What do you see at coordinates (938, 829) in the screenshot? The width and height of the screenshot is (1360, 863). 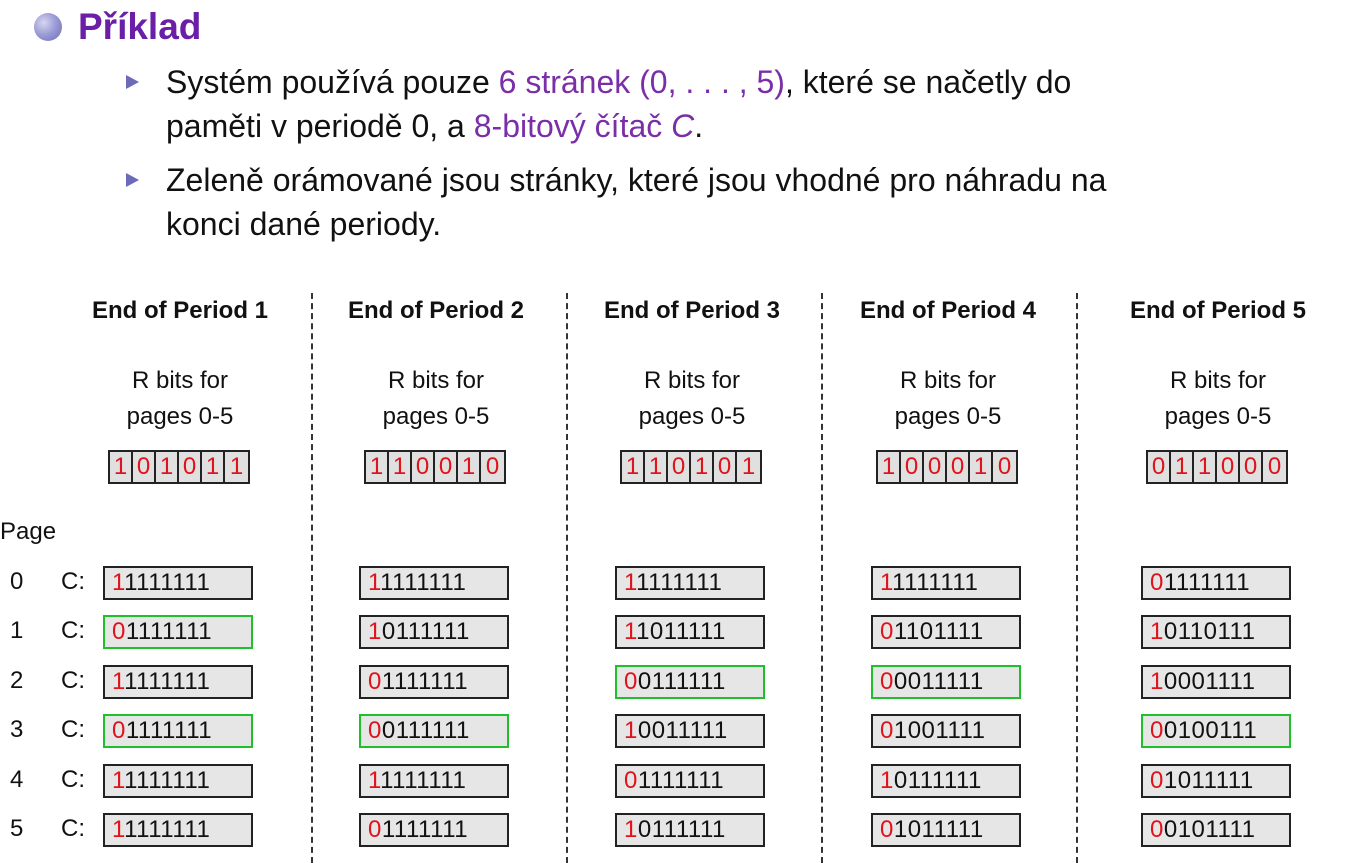 I see `counter-remaining-bits: 1011111` at bounding box center [938, 829].